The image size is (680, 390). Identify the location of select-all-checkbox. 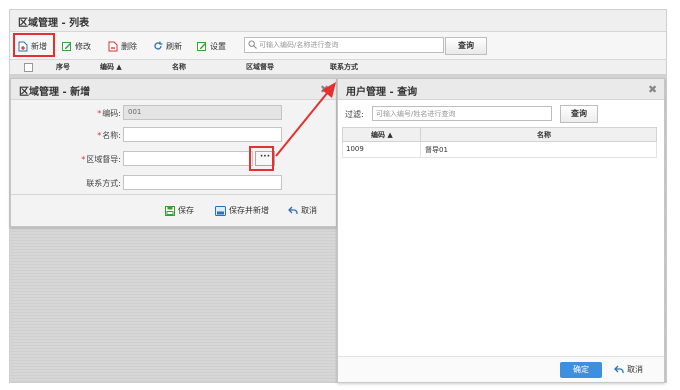
(28, 67).